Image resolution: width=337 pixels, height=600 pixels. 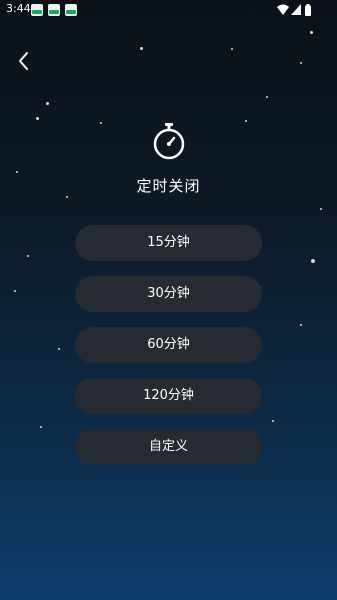 What do you see at coordinates (168, 294) in the screenshot?
I see `option-30min-button: 30分钟` at bounding box center [168, 294].